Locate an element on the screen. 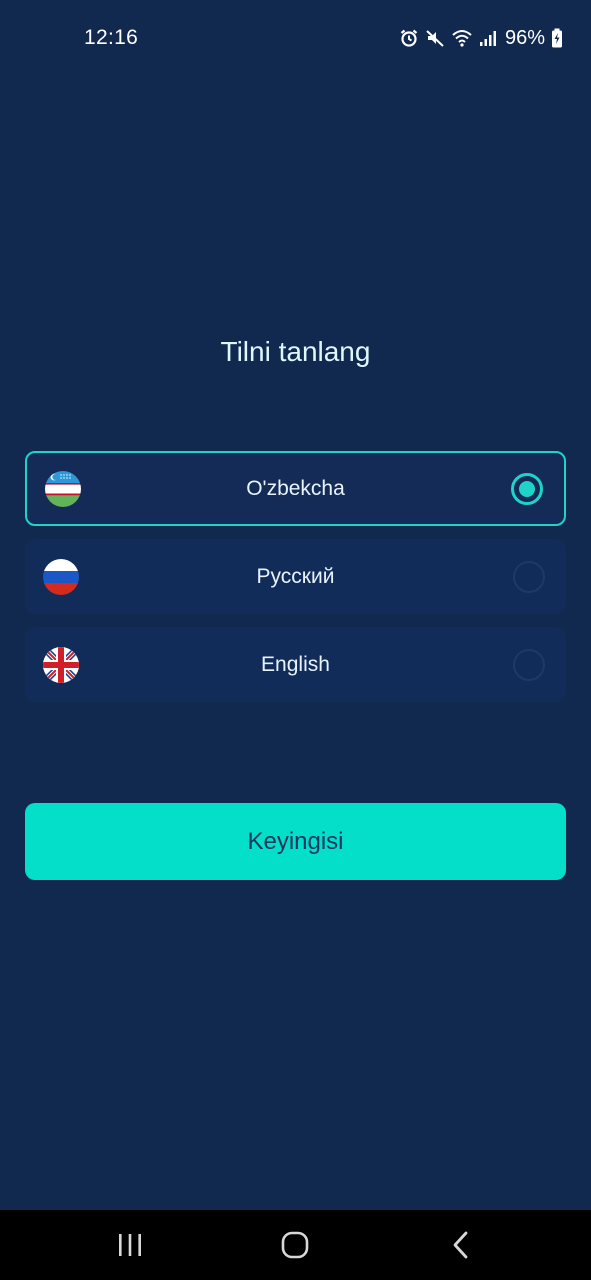  russia-flag-icon is located at coordinates (61, 576).